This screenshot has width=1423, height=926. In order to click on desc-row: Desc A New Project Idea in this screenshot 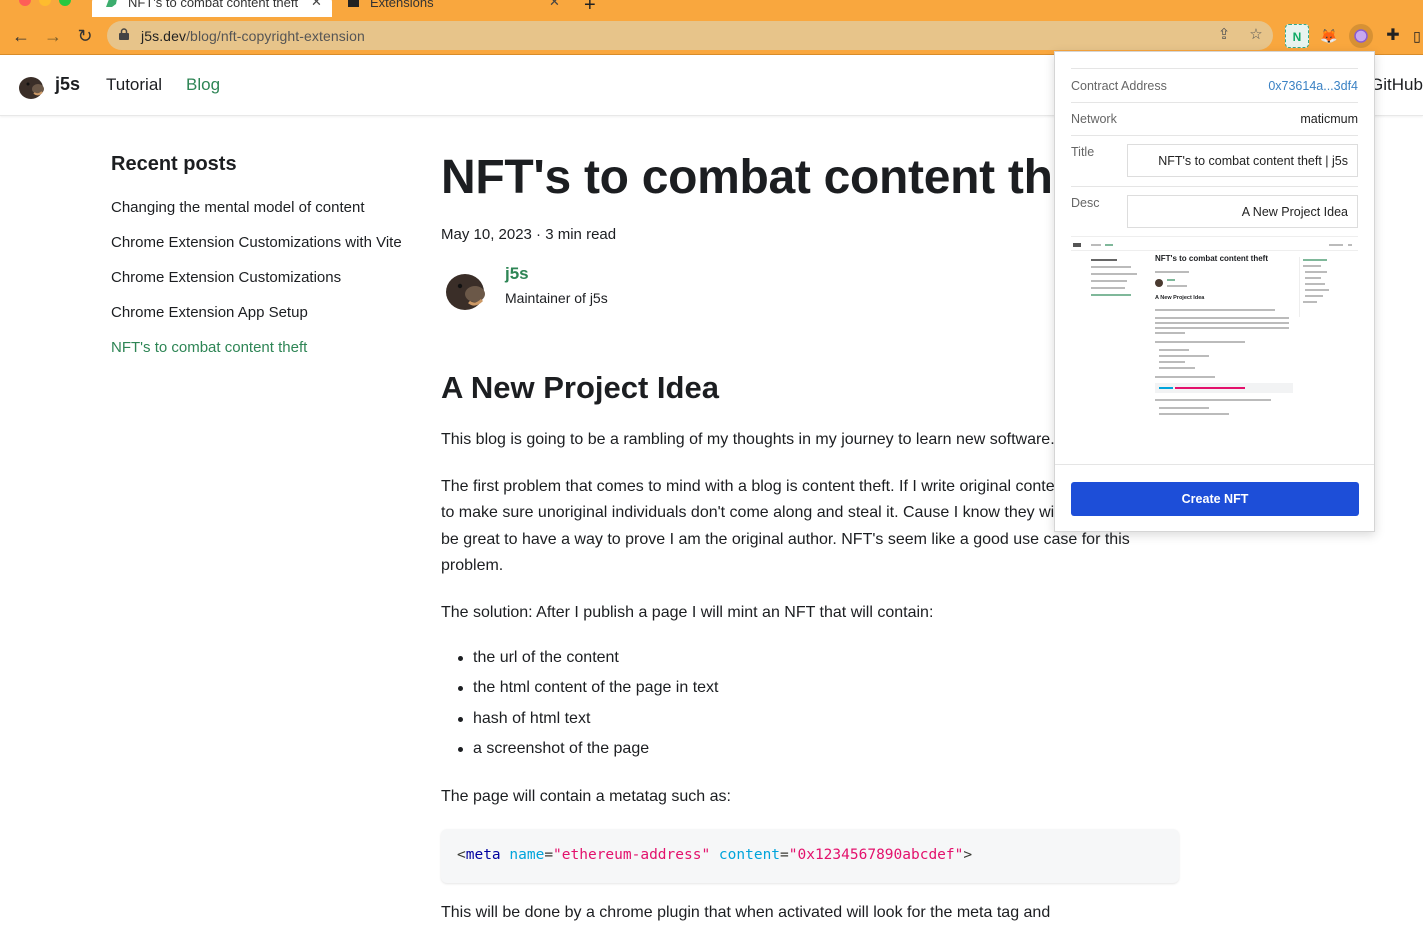, I will do `click(1214, 211)`.